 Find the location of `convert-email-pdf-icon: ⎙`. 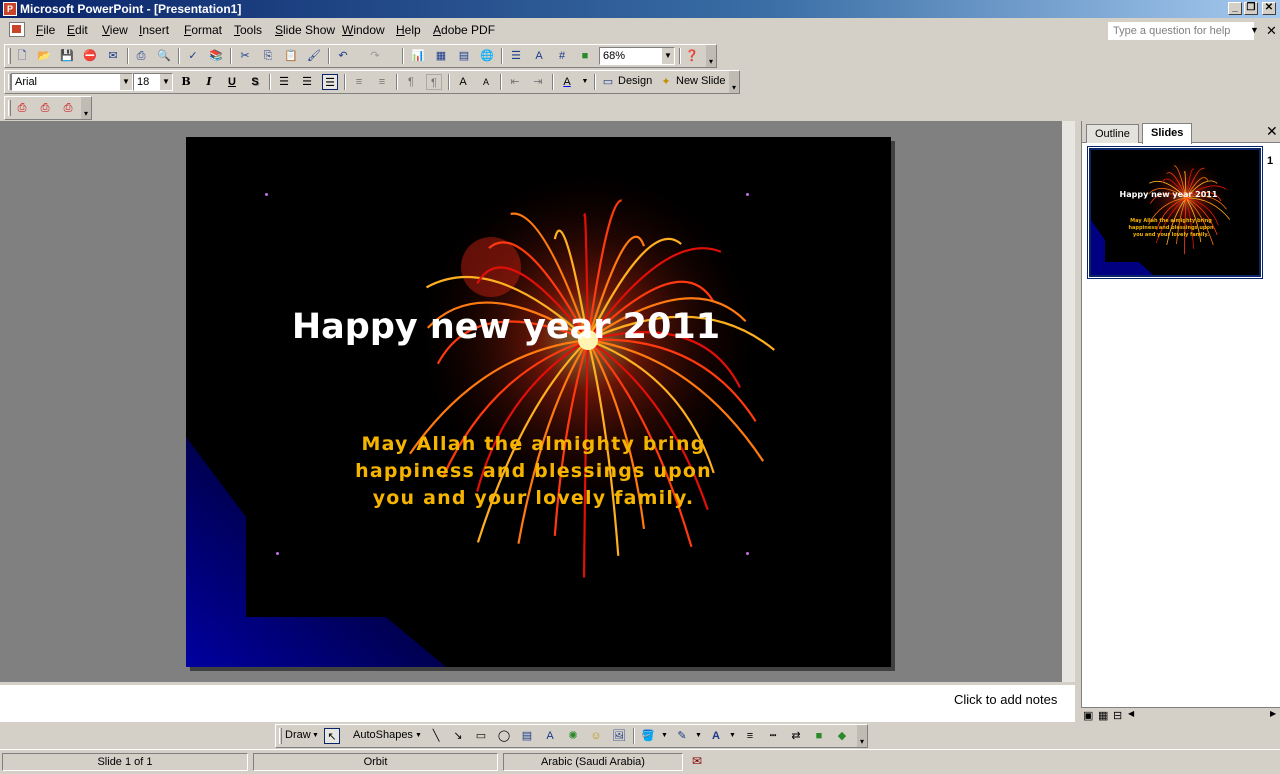

convert-email-pdf-icon: ⎙ is located at coordinates (45, 108).